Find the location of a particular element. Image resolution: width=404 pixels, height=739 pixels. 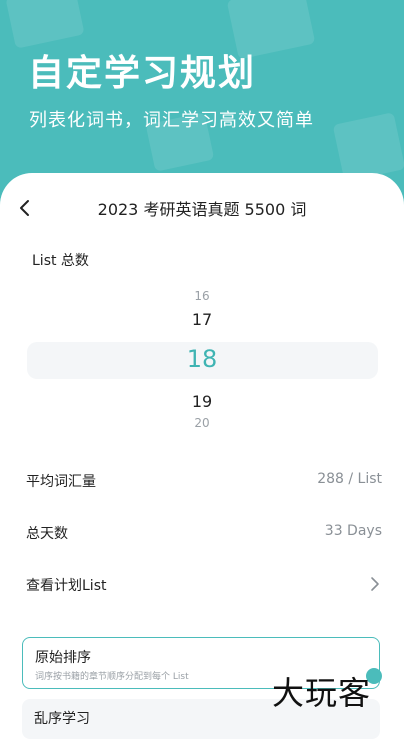

total-days-label: 总天数 is located at coordinates (47, 534).